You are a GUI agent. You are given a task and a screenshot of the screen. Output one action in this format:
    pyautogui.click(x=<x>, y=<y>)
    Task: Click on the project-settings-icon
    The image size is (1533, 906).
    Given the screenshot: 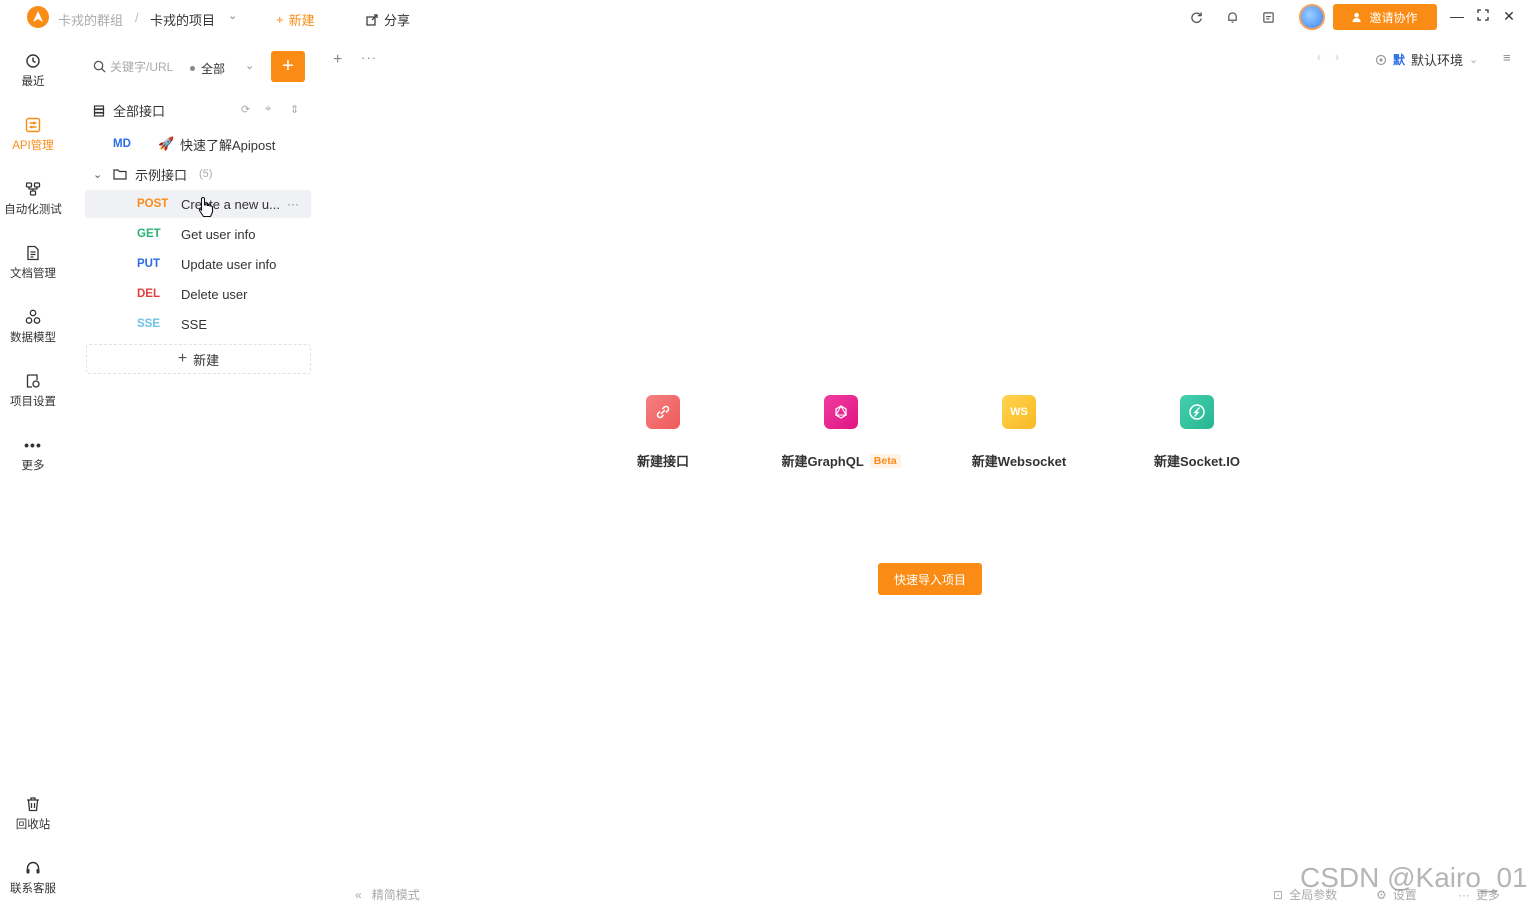 What is the action you would take?
    pyautogui.click(x=33, y=381)
    